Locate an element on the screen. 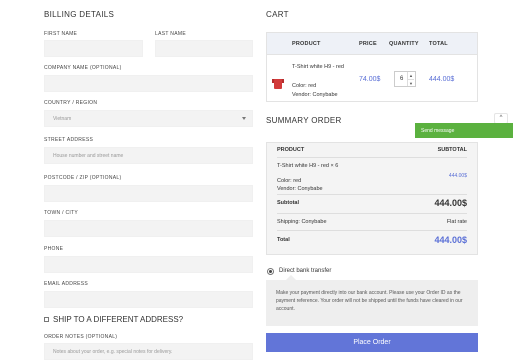  postcode-field is located at coordinates (148, 193).